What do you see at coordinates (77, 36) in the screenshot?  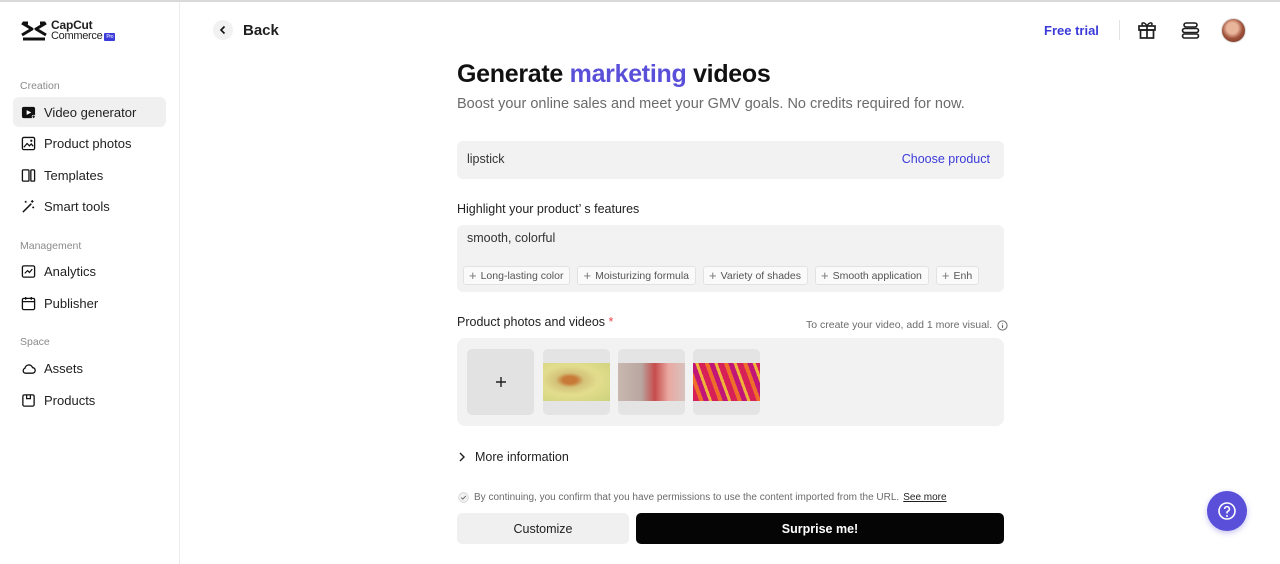 I see `brand-sub: Commerce` at bounding box center [77, 36].